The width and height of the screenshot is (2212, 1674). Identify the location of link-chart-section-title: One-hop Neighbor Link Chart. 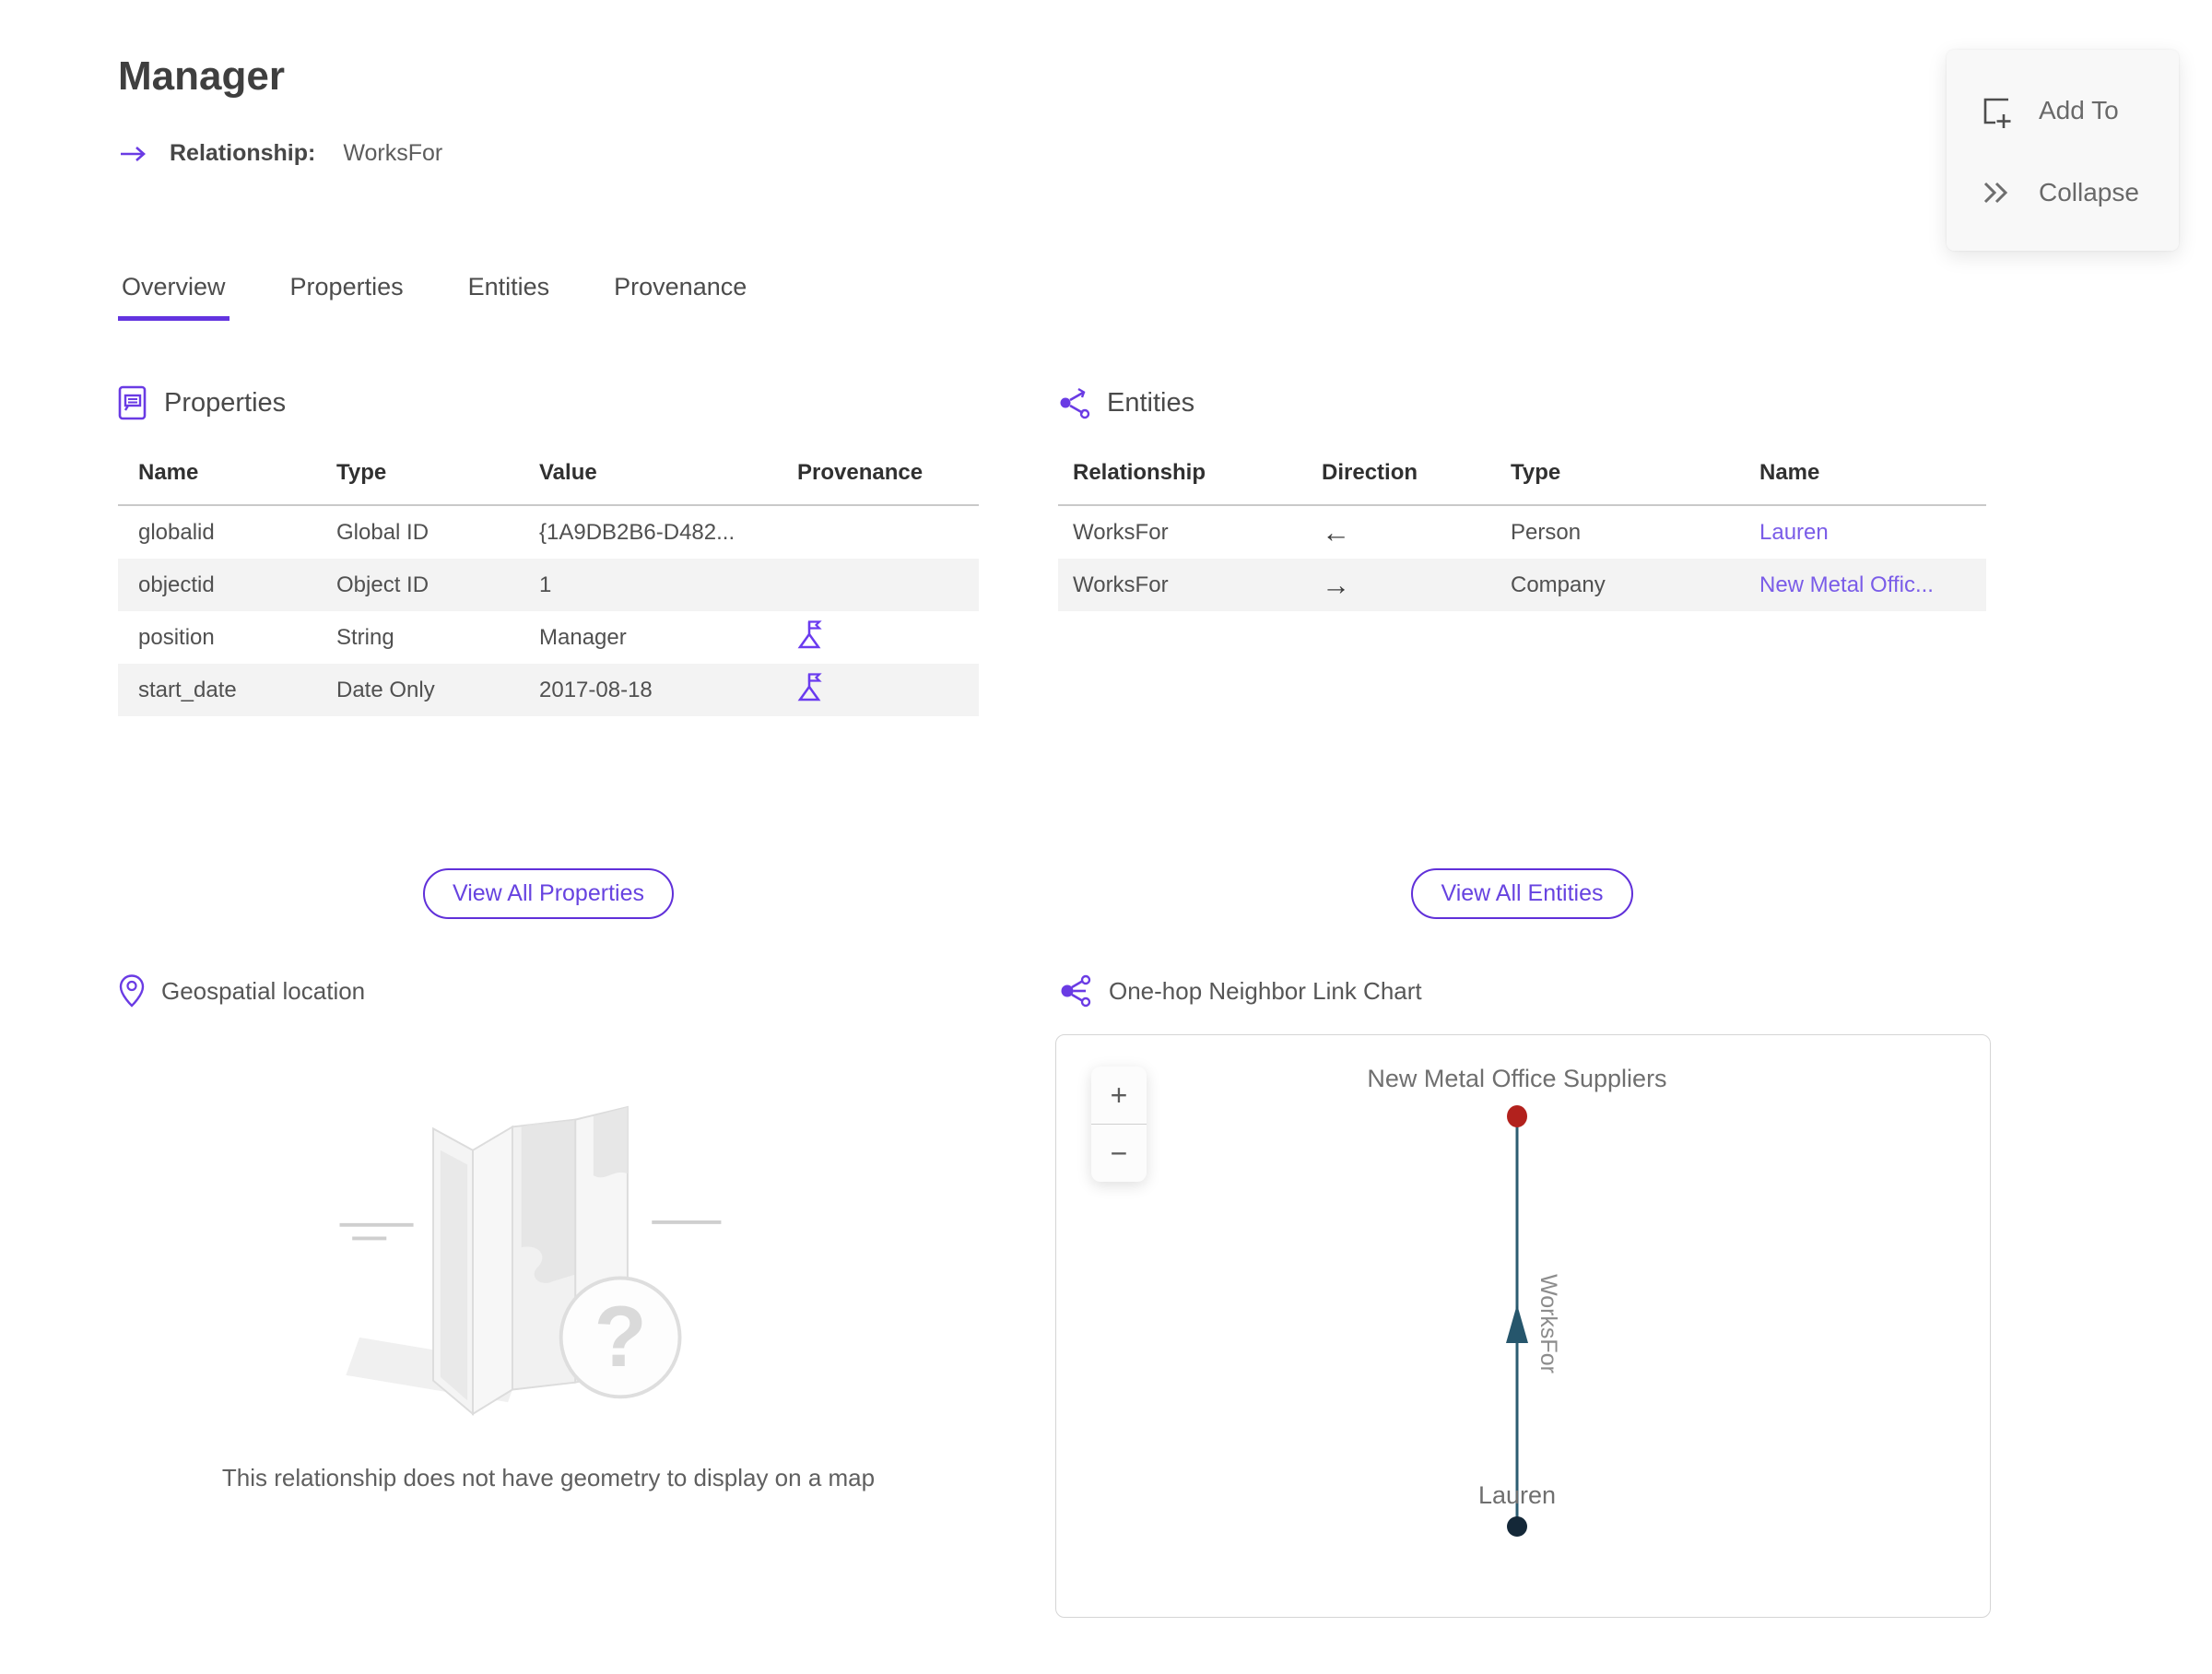
(1265, 991).